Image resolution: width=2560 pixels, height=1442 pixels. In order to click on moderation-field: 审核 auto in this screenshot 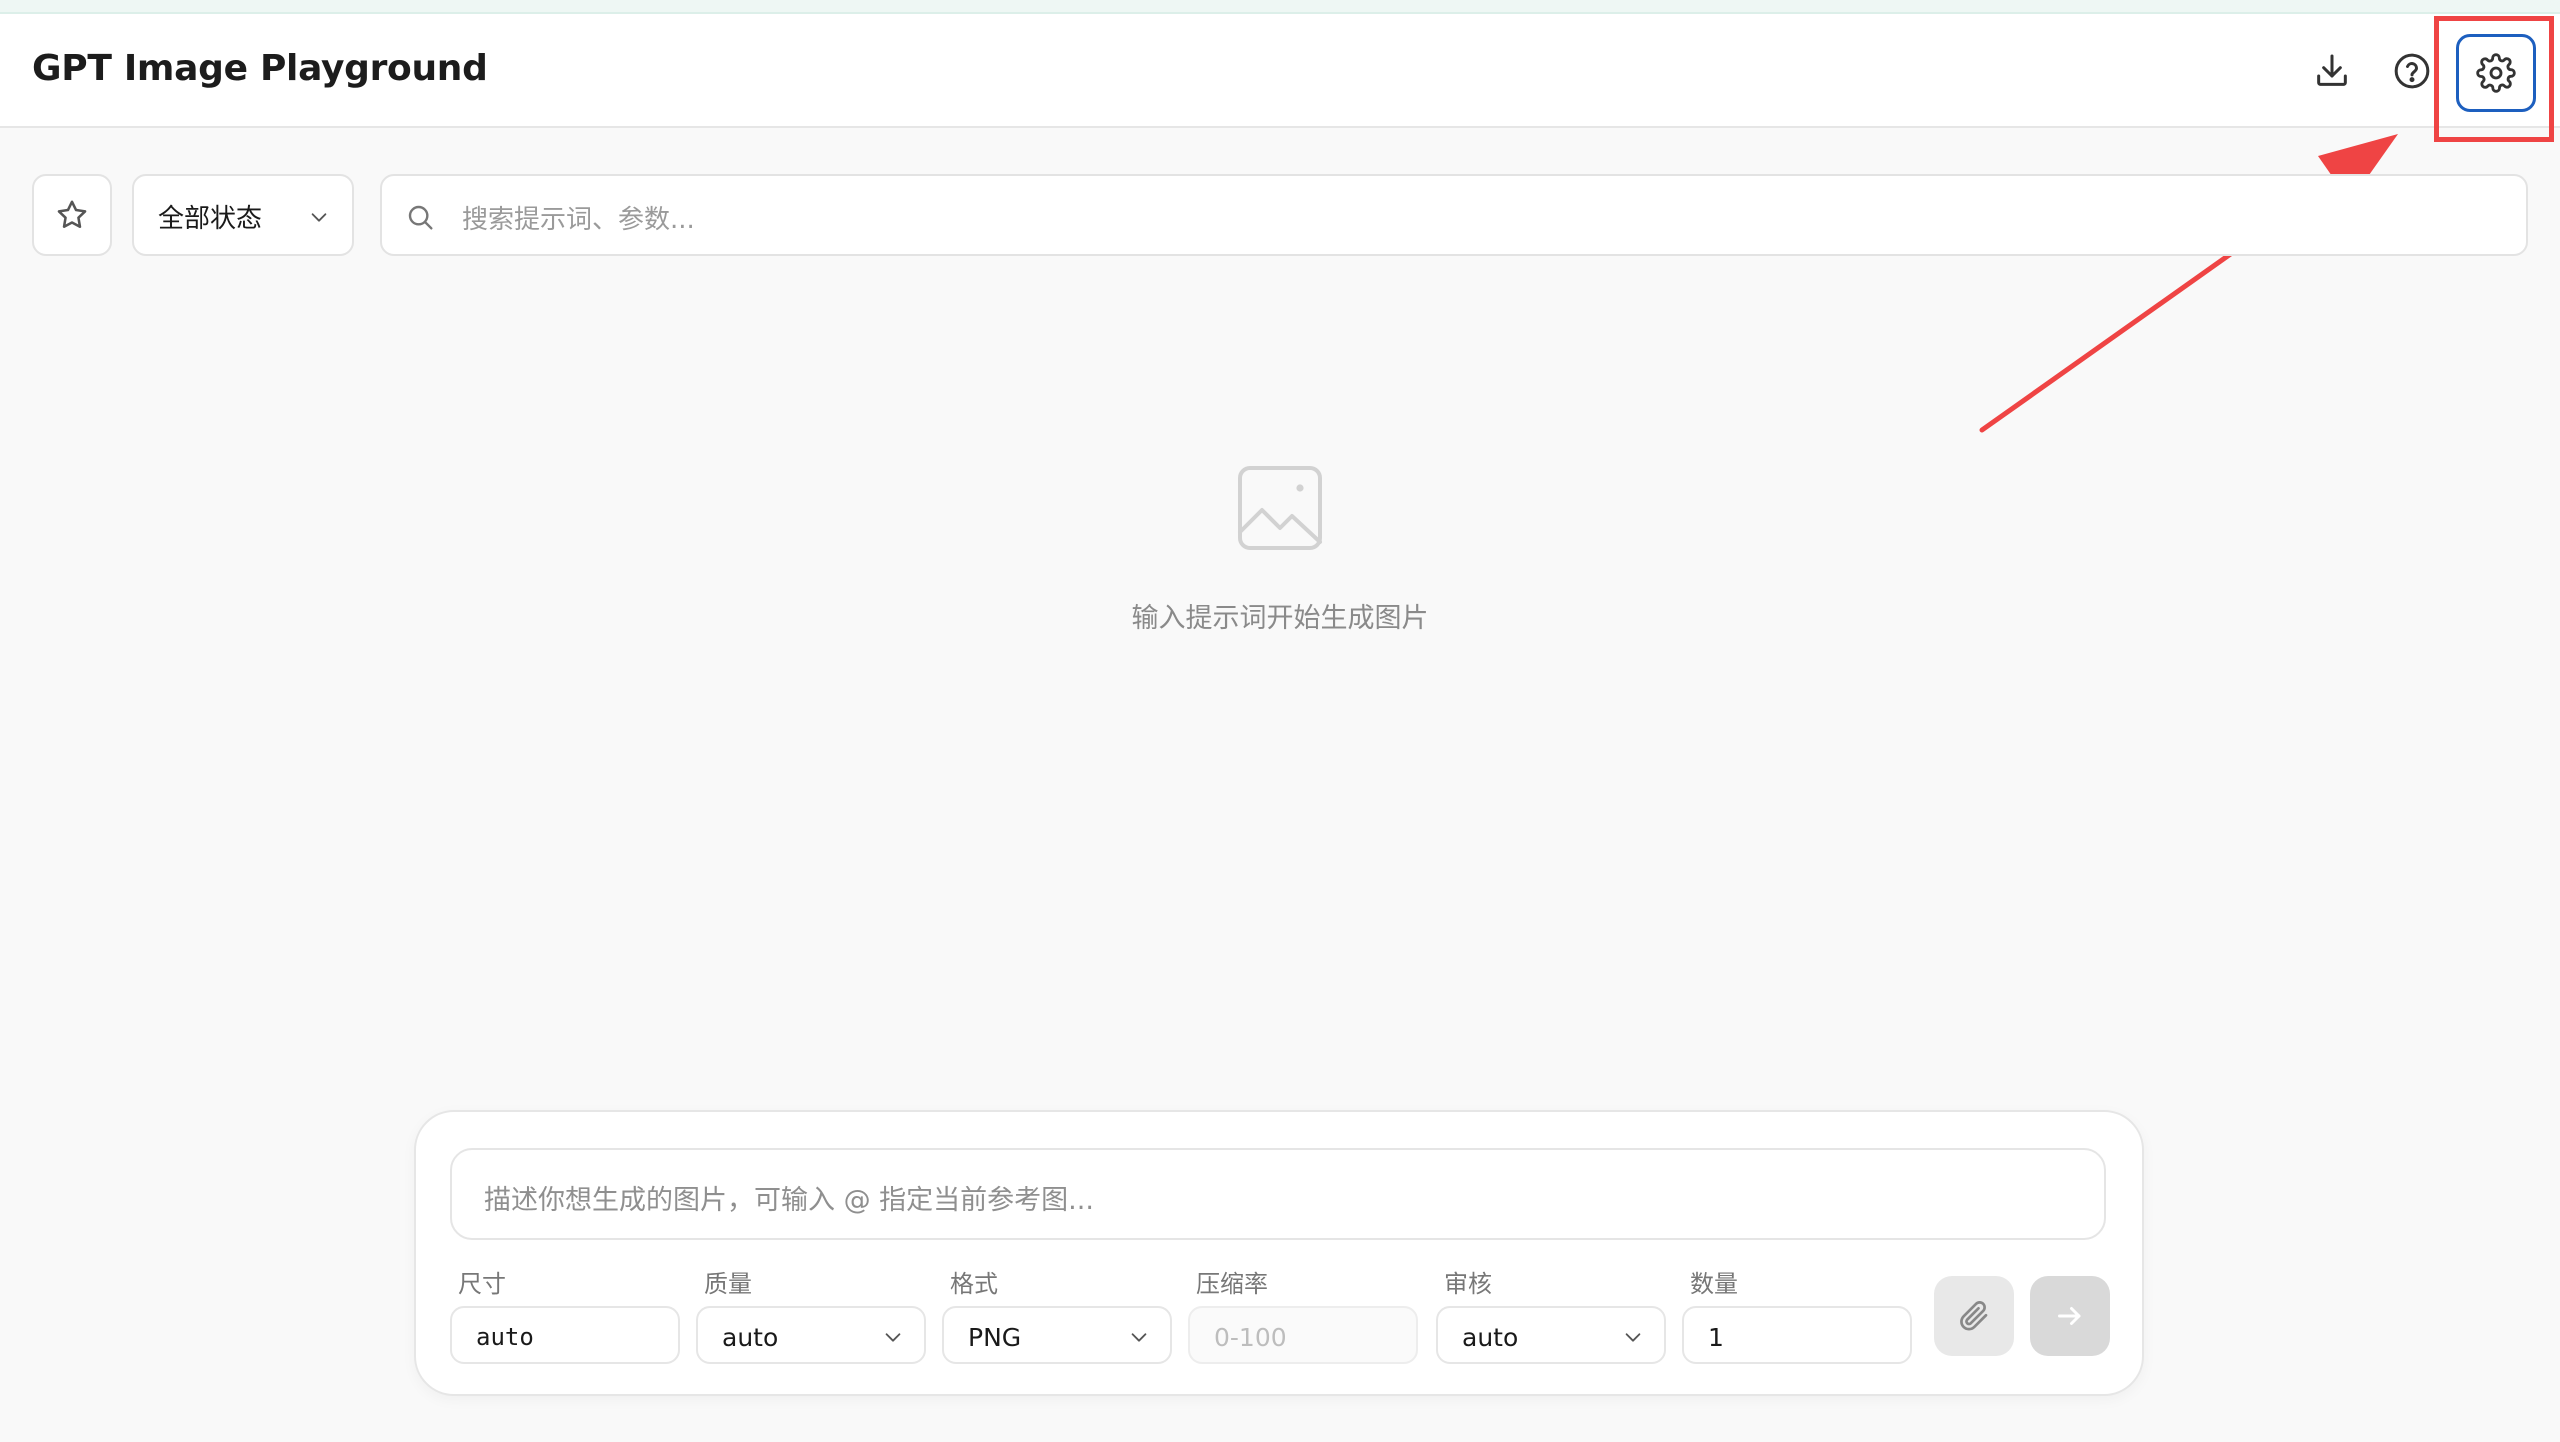, I will do `click(1551, 1314)`.